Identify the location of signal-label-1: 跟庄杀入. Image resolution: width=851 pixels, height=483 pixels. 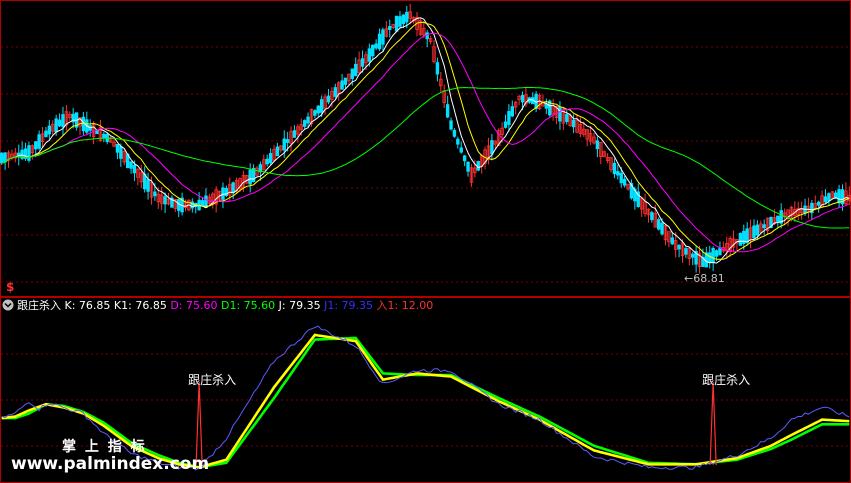
(726, 379).